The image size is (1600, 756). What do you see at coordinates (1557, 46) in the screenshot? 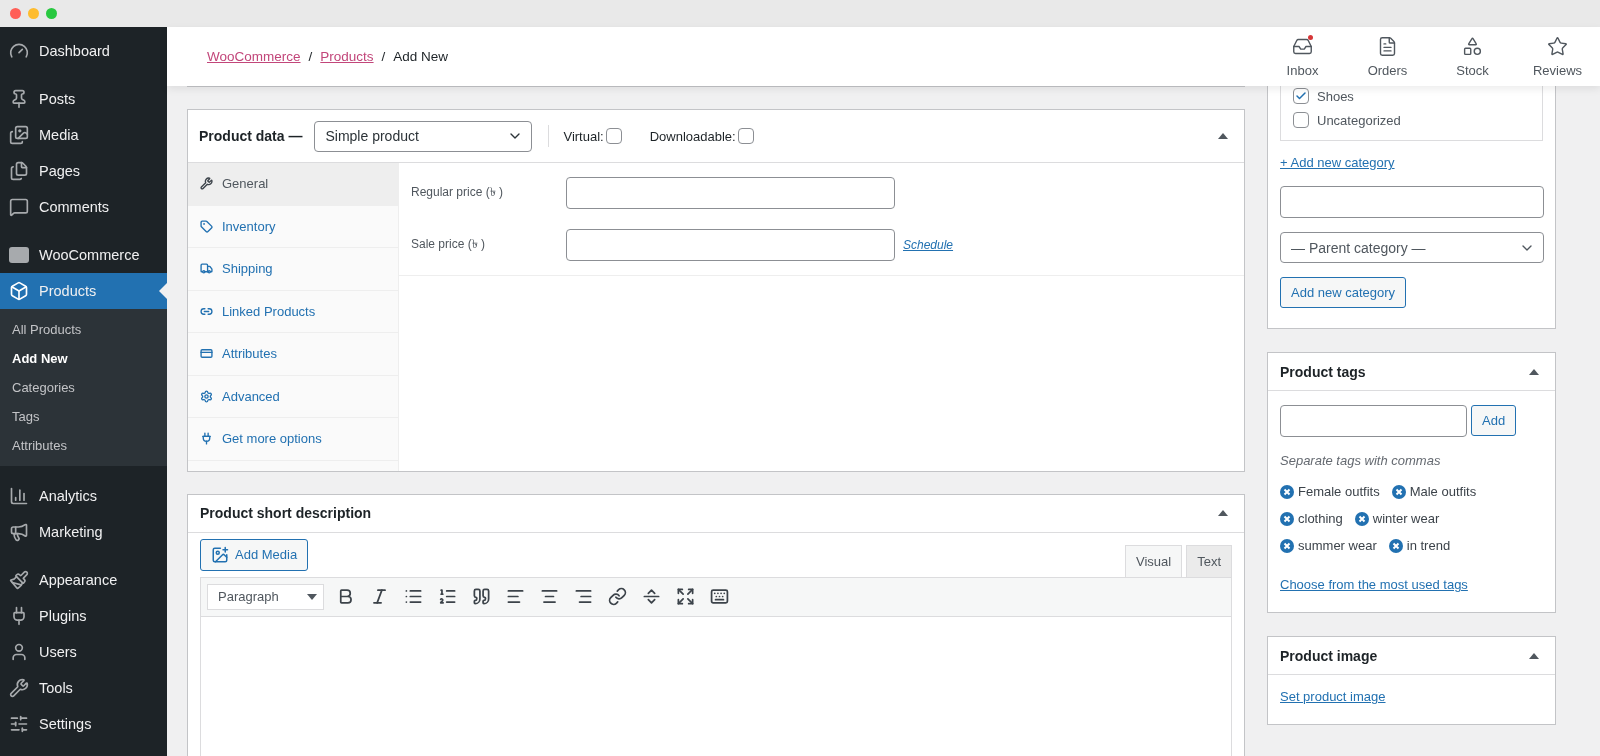
I see `star-icon` at bounding box center [1557, 46].